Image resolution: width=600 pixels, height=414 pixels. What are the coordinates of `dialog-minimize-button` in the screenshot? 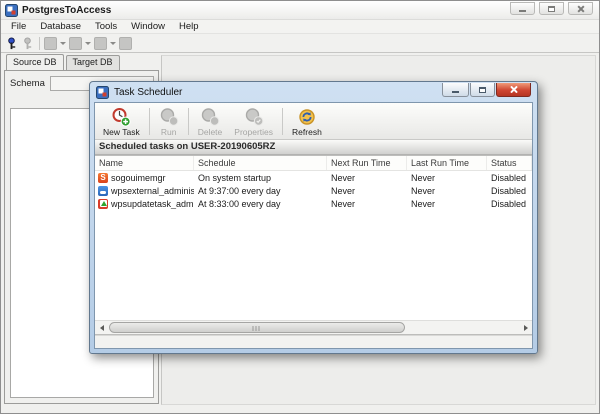 It's located at (455, 90).